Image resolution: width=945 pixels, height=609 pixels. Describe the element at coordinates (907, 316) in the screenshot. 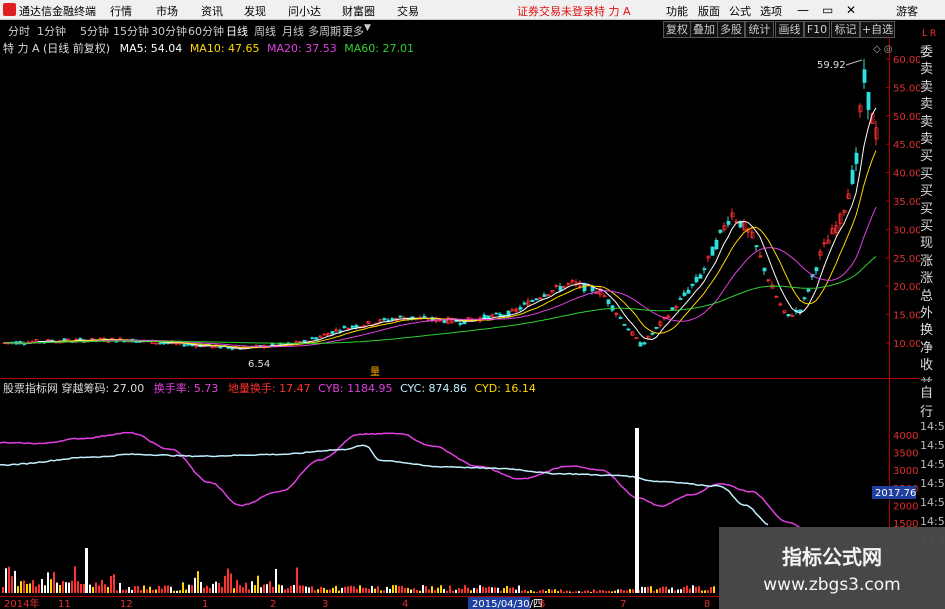

I see `price-tick-label: 15.00` at that location.